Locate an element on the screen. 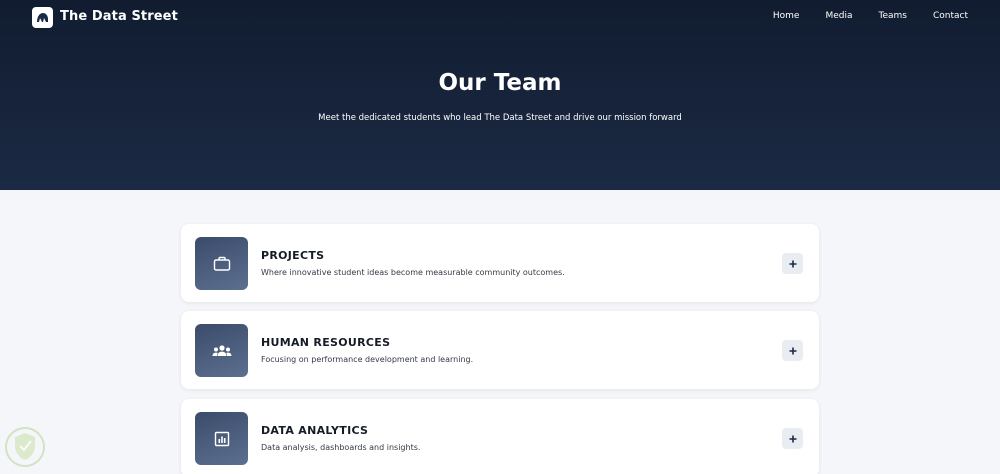 The height and width of the screenshot is (474, 1000). briefcase-icon is located at coordinates (221, 263).